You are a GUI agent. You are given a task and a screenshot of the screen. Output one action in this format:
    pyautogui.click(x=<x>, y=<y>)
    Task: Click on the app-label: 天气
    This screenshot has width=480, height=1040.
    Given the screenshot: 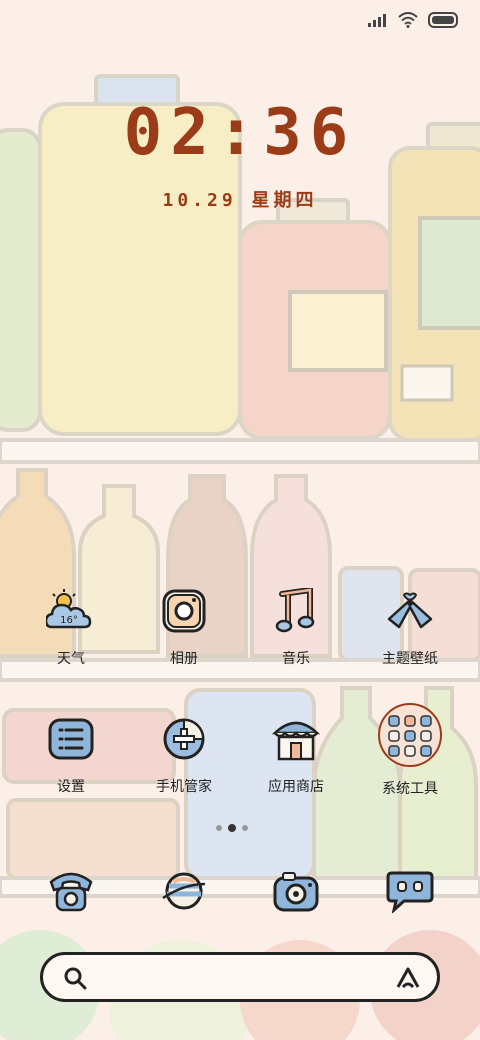 What is the action you would take?
    pyautogui.click(x=71, y=659)
    